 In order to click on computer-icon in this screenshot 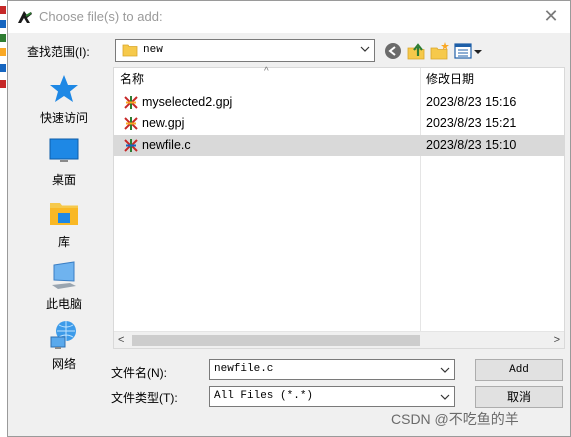, I will do `click(64, 275)`.